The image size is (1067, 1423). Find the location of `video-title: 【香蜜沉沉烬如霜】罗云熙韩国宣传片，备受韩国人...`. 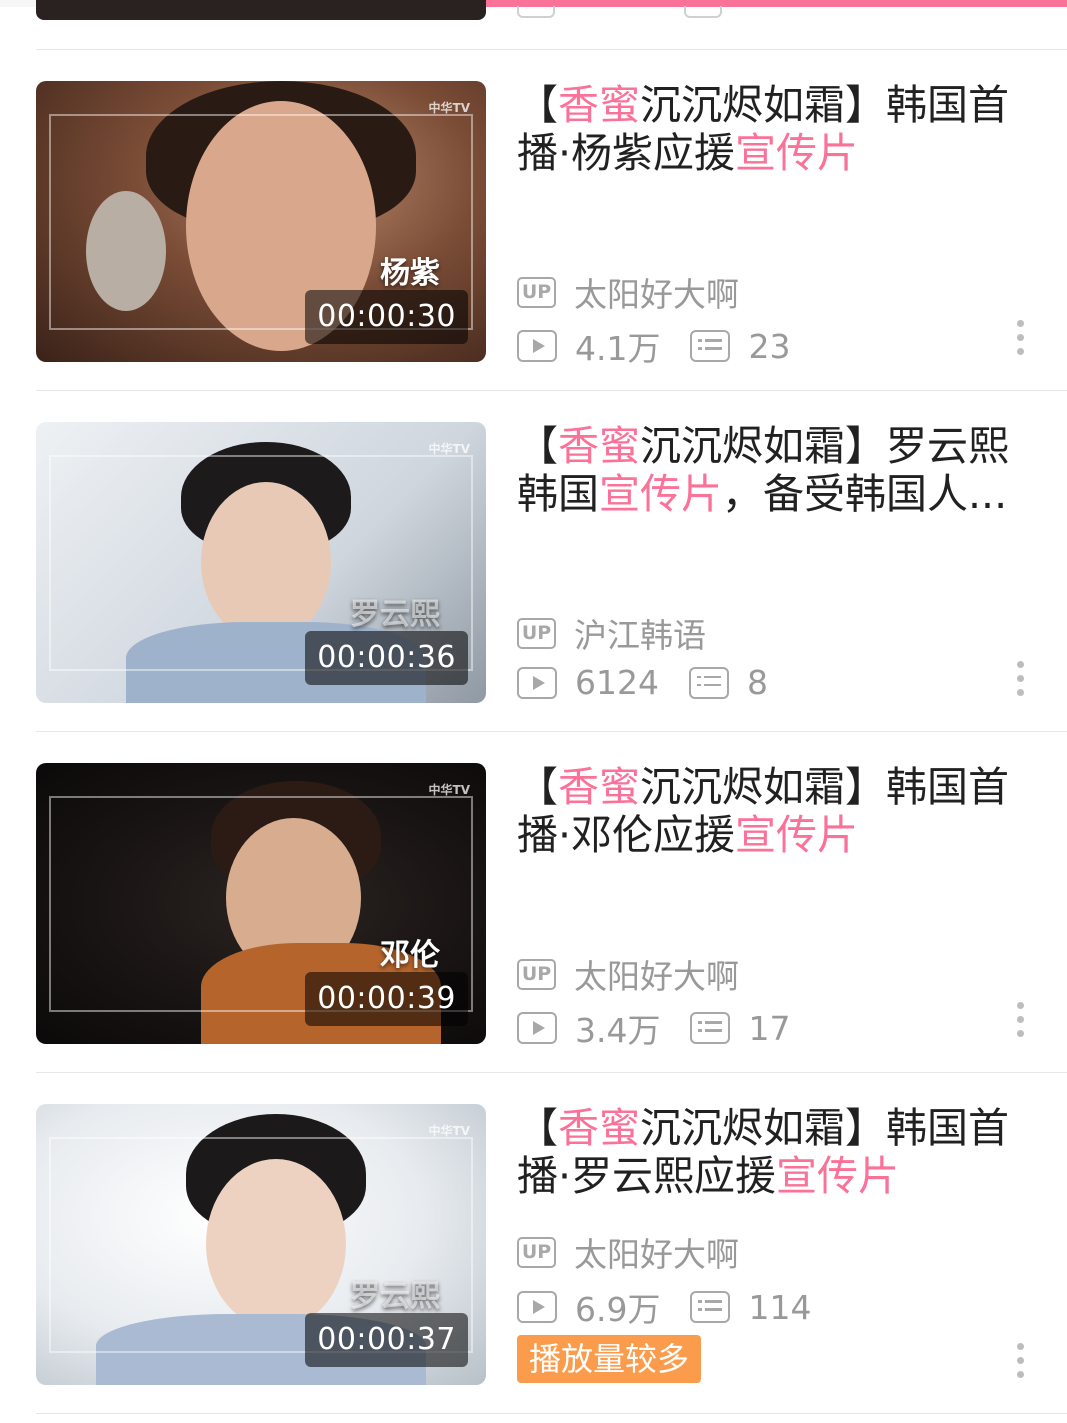

video-title: 【香蜜沉沉烬如霜】罗云熙韩国宣传片，备受韩国人... is located at coordinates (777, 470).